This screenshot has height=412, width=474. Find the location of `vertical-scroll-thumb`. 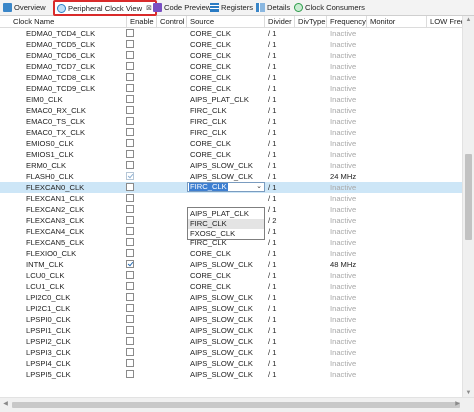

vertical-scroll-thumb is located at coordinates (468, 197).